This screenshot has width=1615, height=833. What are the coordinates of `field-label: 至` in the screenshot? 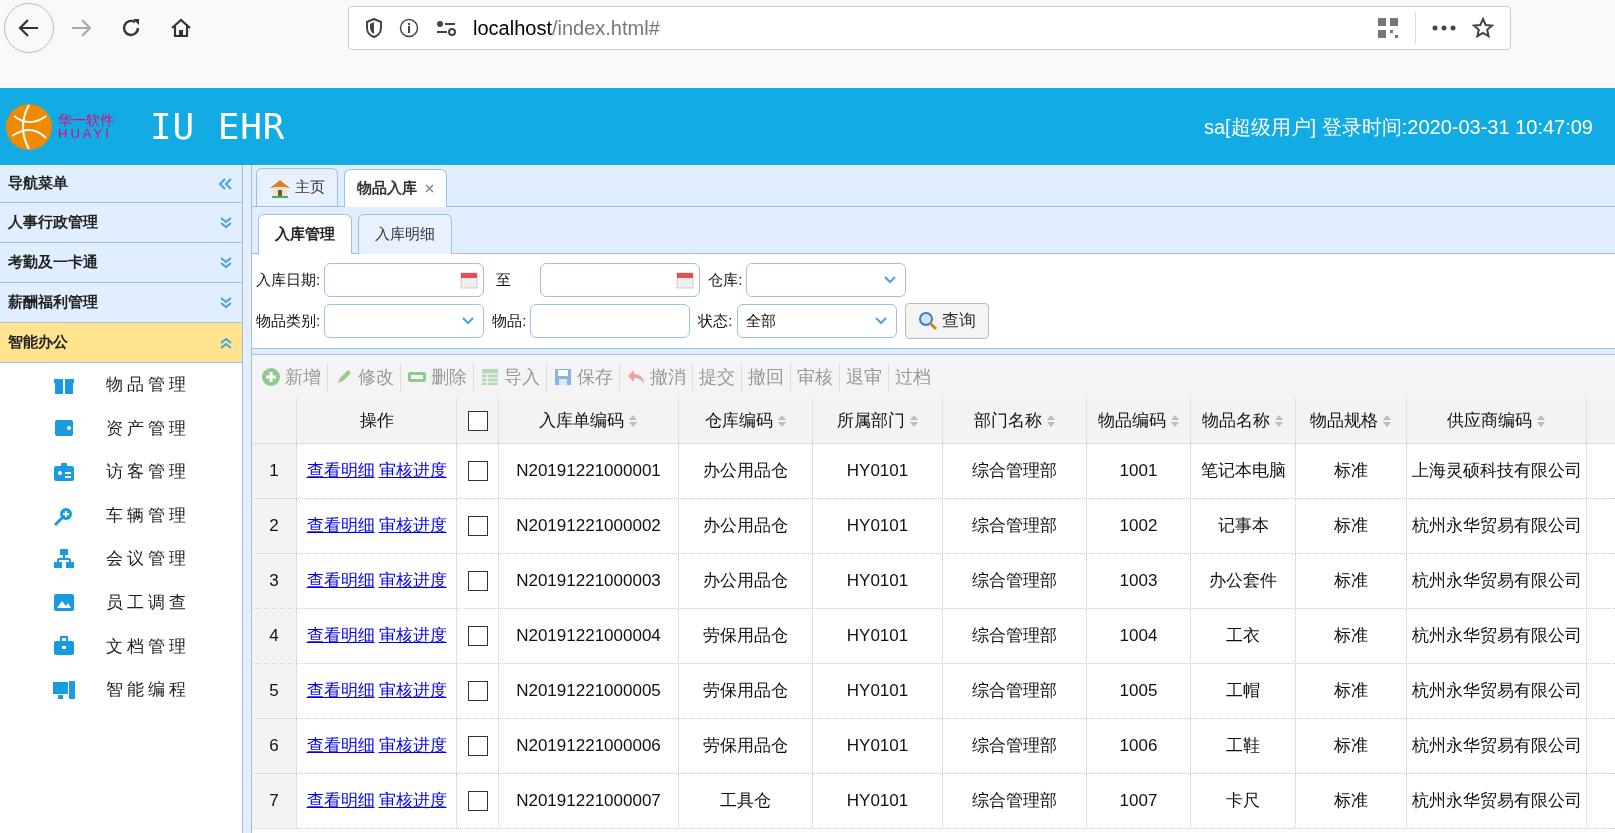 It's located at (504, 279).